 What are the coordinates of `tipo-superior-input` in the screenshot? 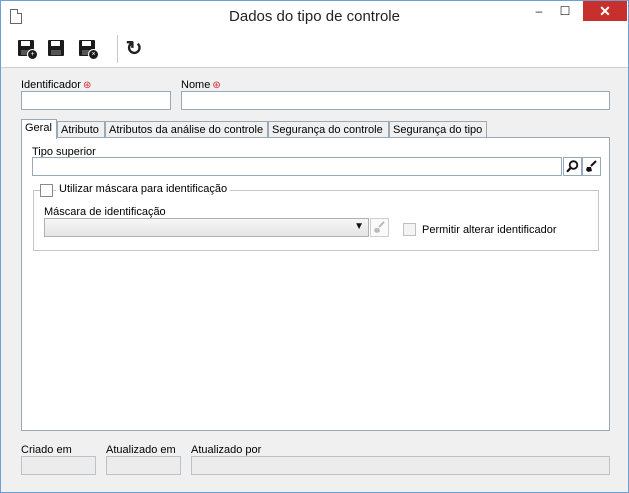 It's located at (297, 166).